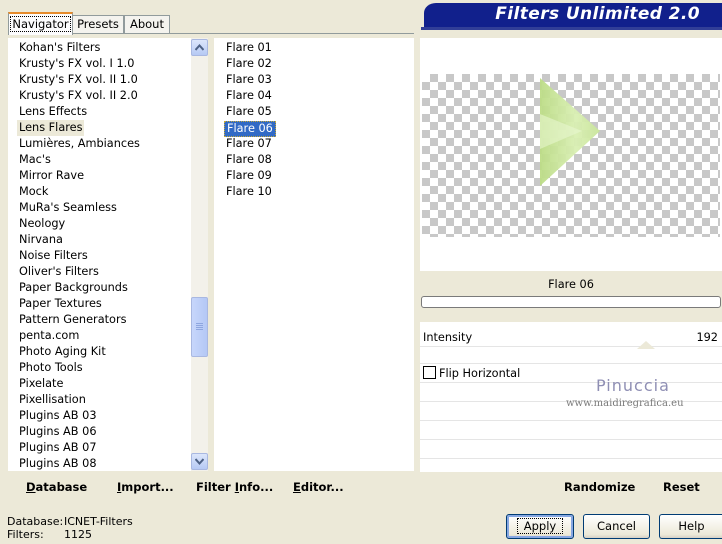 The image size is (722, 544). Describe the element at coordinates (76, 64) in the screenshot. I see `category-list-item: Krusty's FX vol. I 1.0` at that location.